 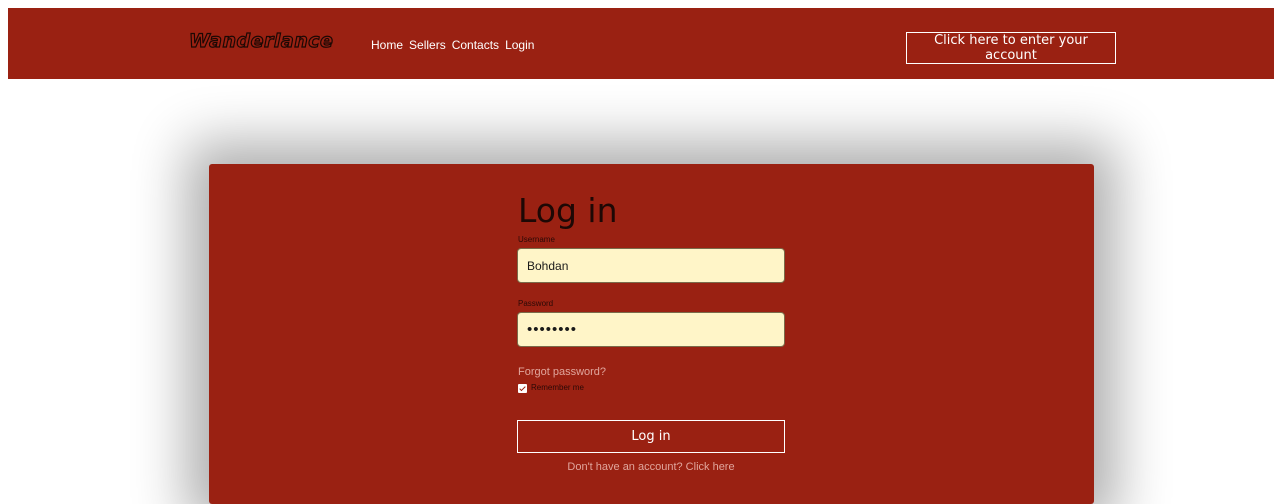 What do you see at coordinates (536, 239) in the screenshot?
I see `username-label: Username` at bounding box center [536, 239].